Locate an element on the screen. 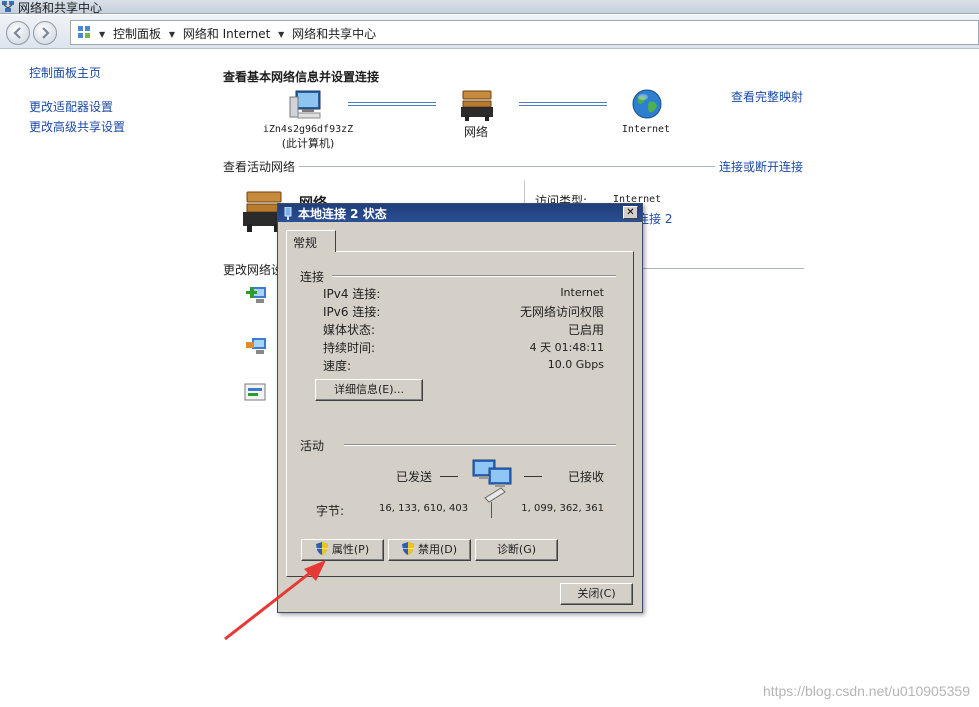  speed-label: 速度: is located at coordinates (337, 366).